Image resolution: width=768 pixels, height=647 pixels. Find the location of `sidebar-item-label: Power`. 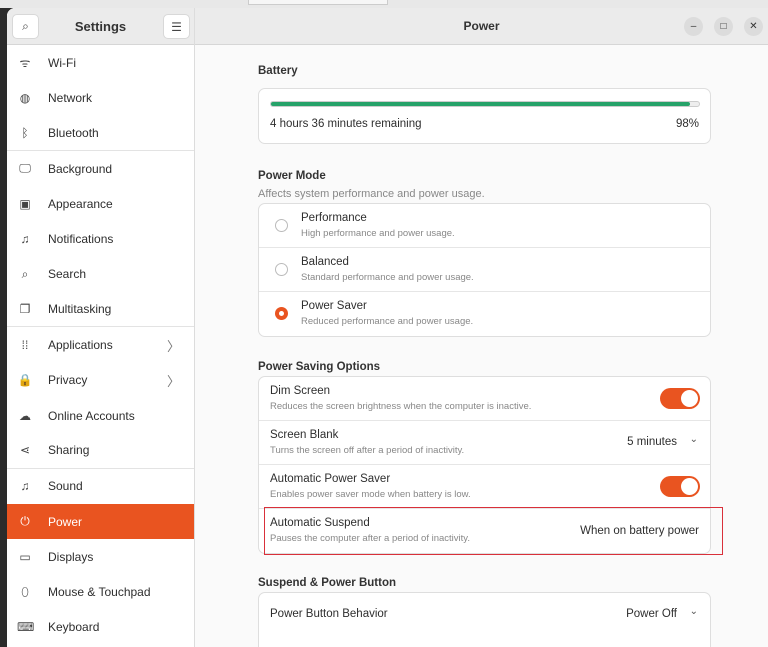

sidebar-item-label: Power is located at coordinates (65, 521).